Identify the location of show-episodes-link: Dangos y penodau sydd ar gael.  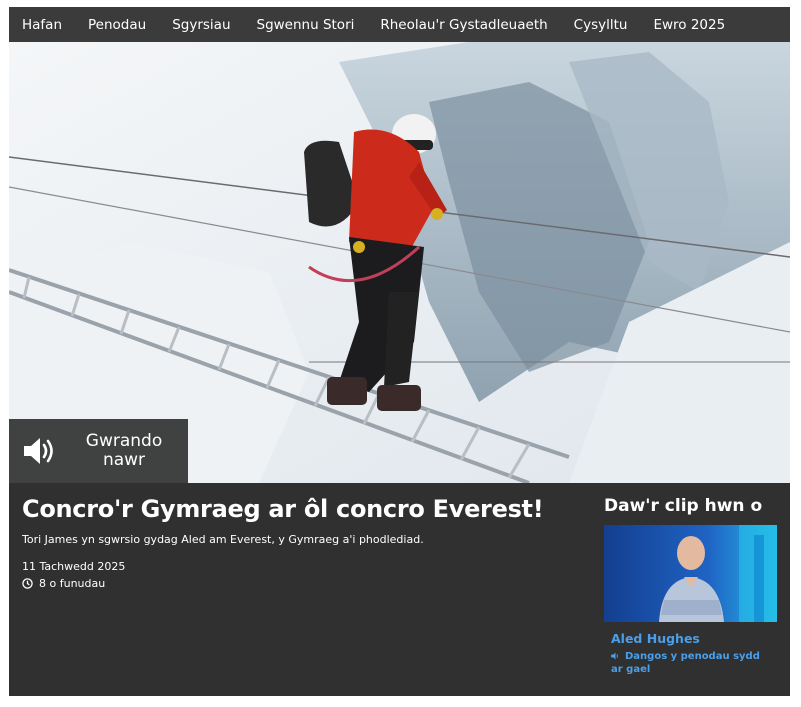
(691, 663).